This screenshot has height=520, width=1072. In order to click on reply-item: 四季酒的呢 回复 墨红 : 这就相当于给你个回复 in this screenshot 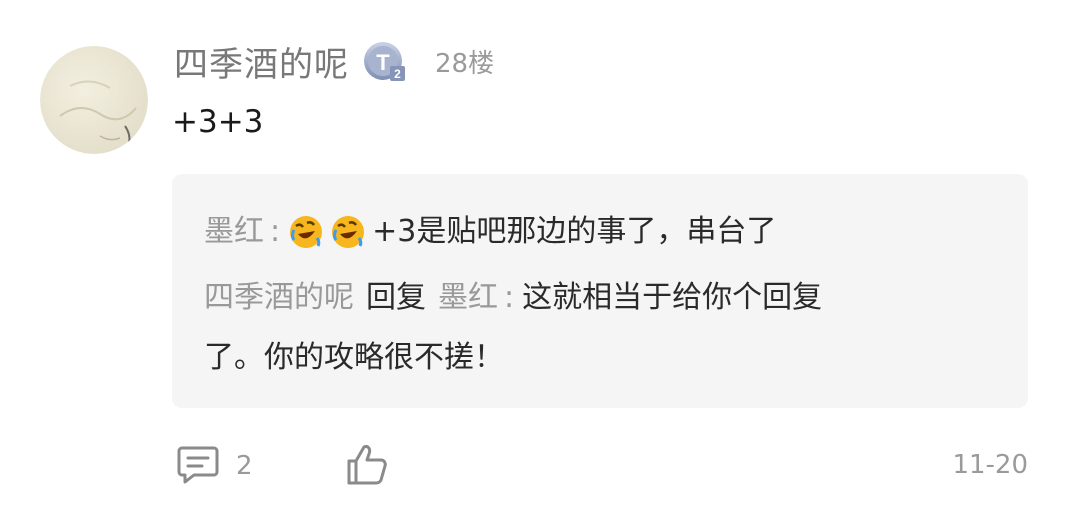, I will do `click(513, 298)`.